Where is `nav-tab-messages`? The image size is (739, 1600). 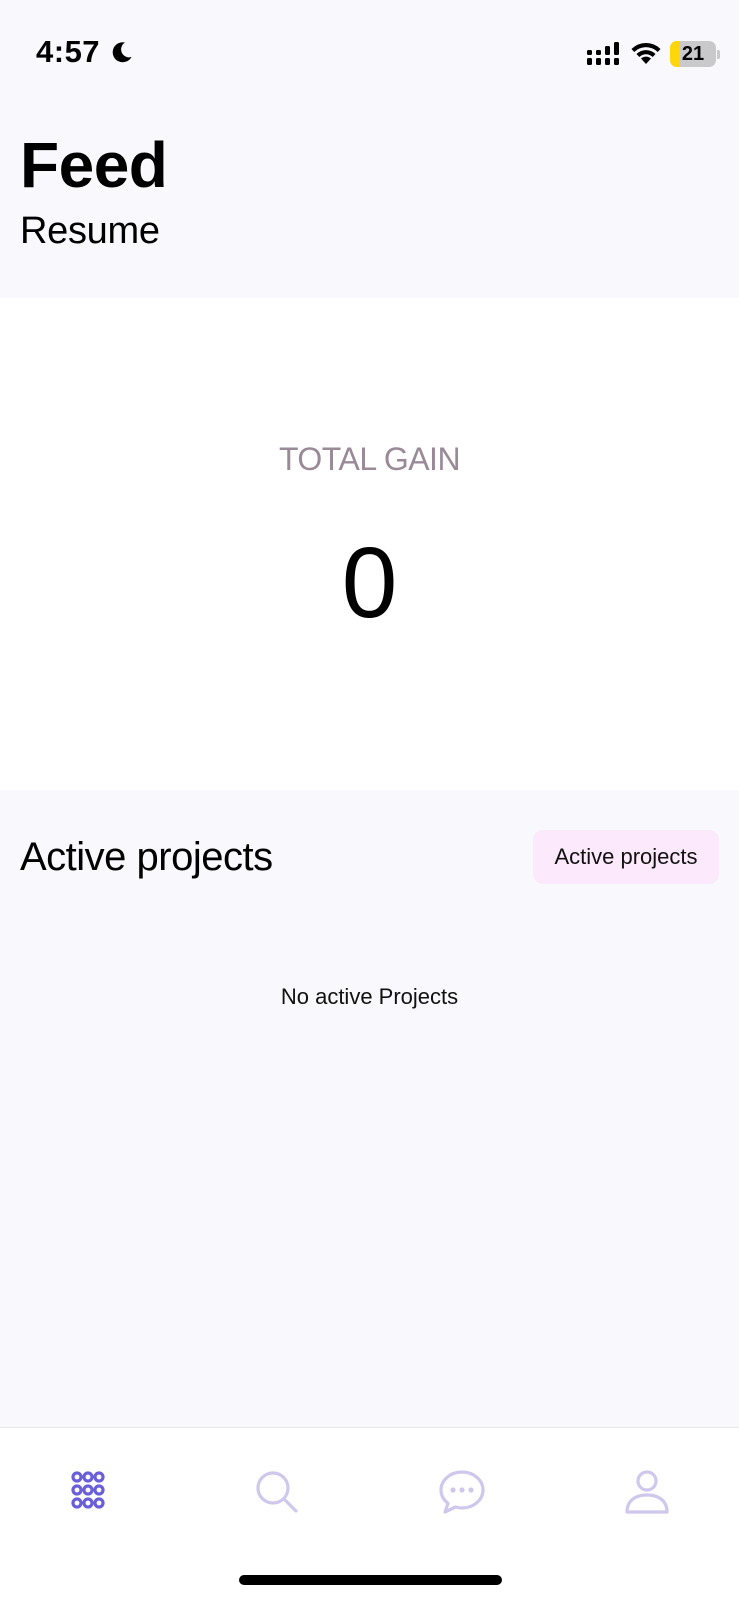 nav-tab-messages is located at coordinates (462, 1492).